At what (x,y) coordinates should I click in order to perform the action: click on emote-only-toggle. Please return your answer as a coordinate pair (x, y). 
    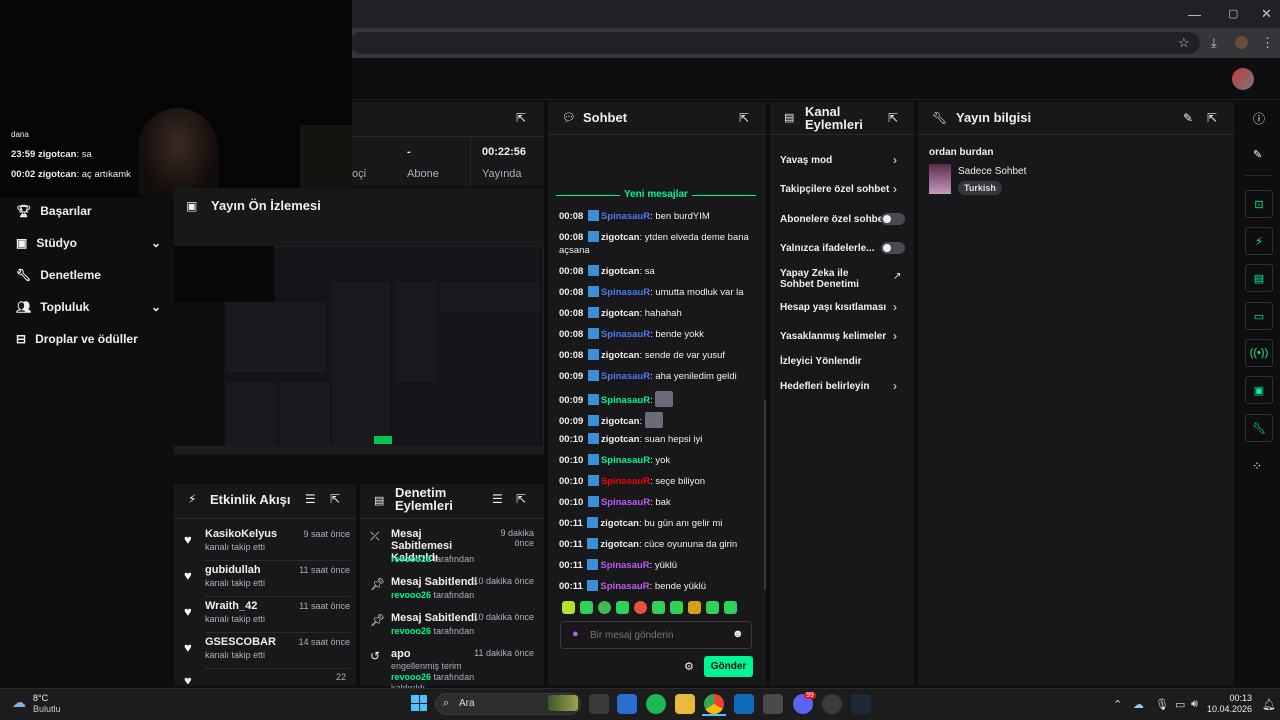
    Looking at the image, I should click on (893, 248).